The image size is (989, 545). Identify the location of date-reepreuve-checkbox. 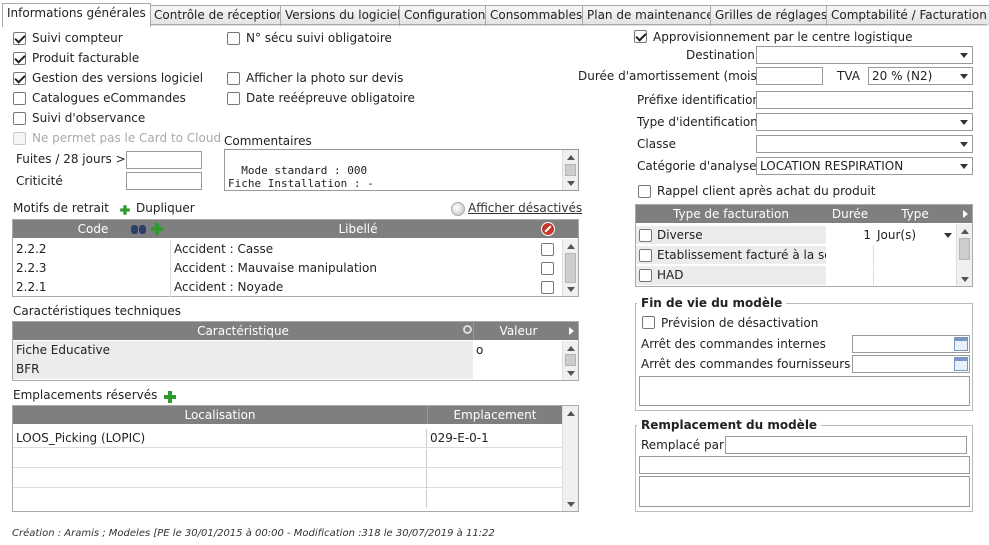
(233, 98).